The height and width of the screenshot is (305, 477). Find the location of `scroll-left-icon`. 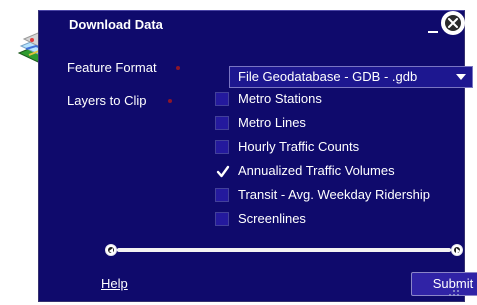

scroll-left-icon is located at coordinates (111, 250).